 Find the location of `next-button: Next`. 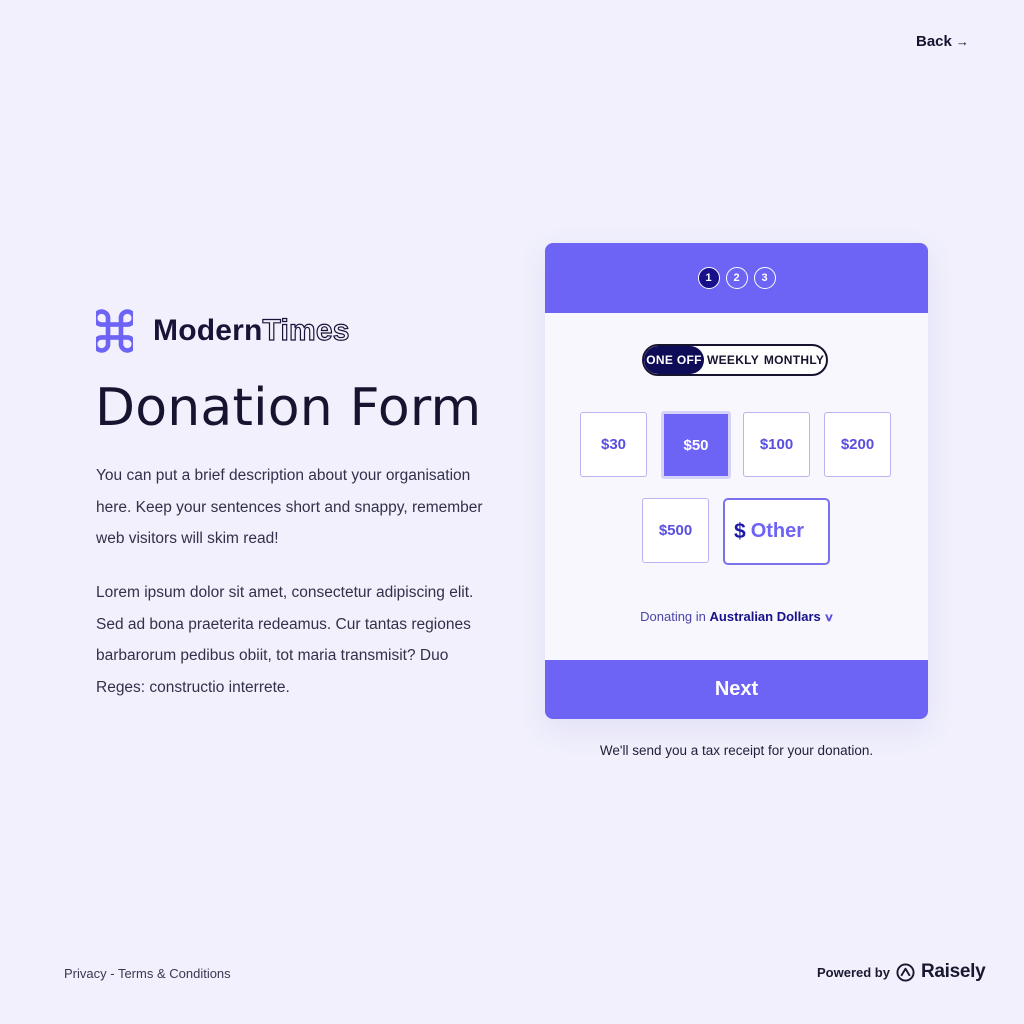

next-button: Next is located at coordinates (736, 689).